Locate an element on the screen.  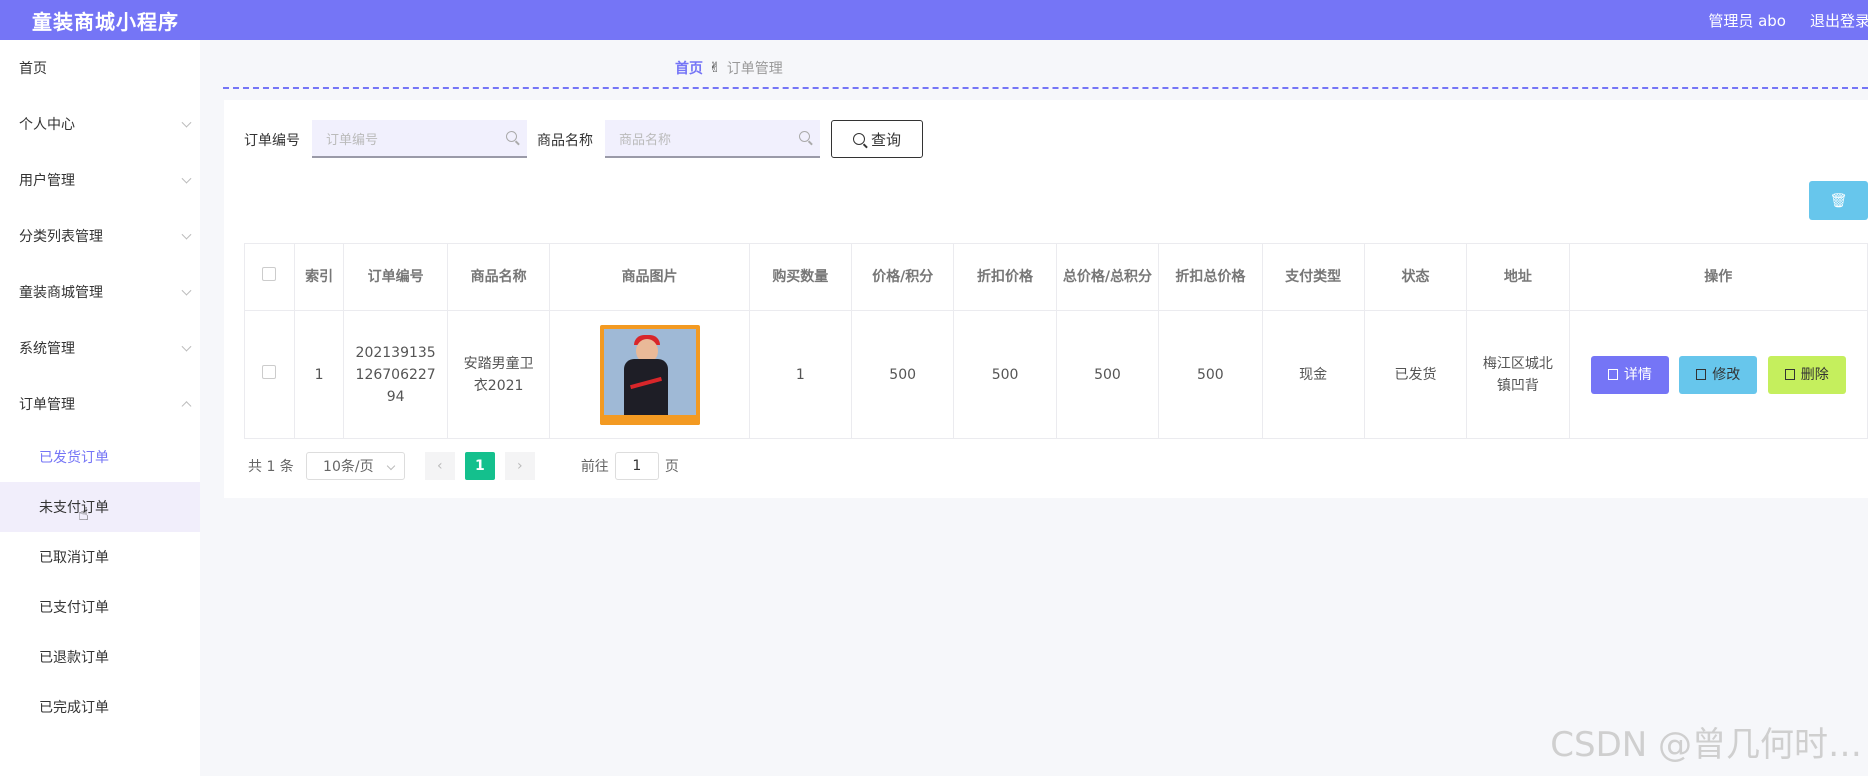
sidebar-item-label: 分类列表管理 is located at coordinates (61, 237).